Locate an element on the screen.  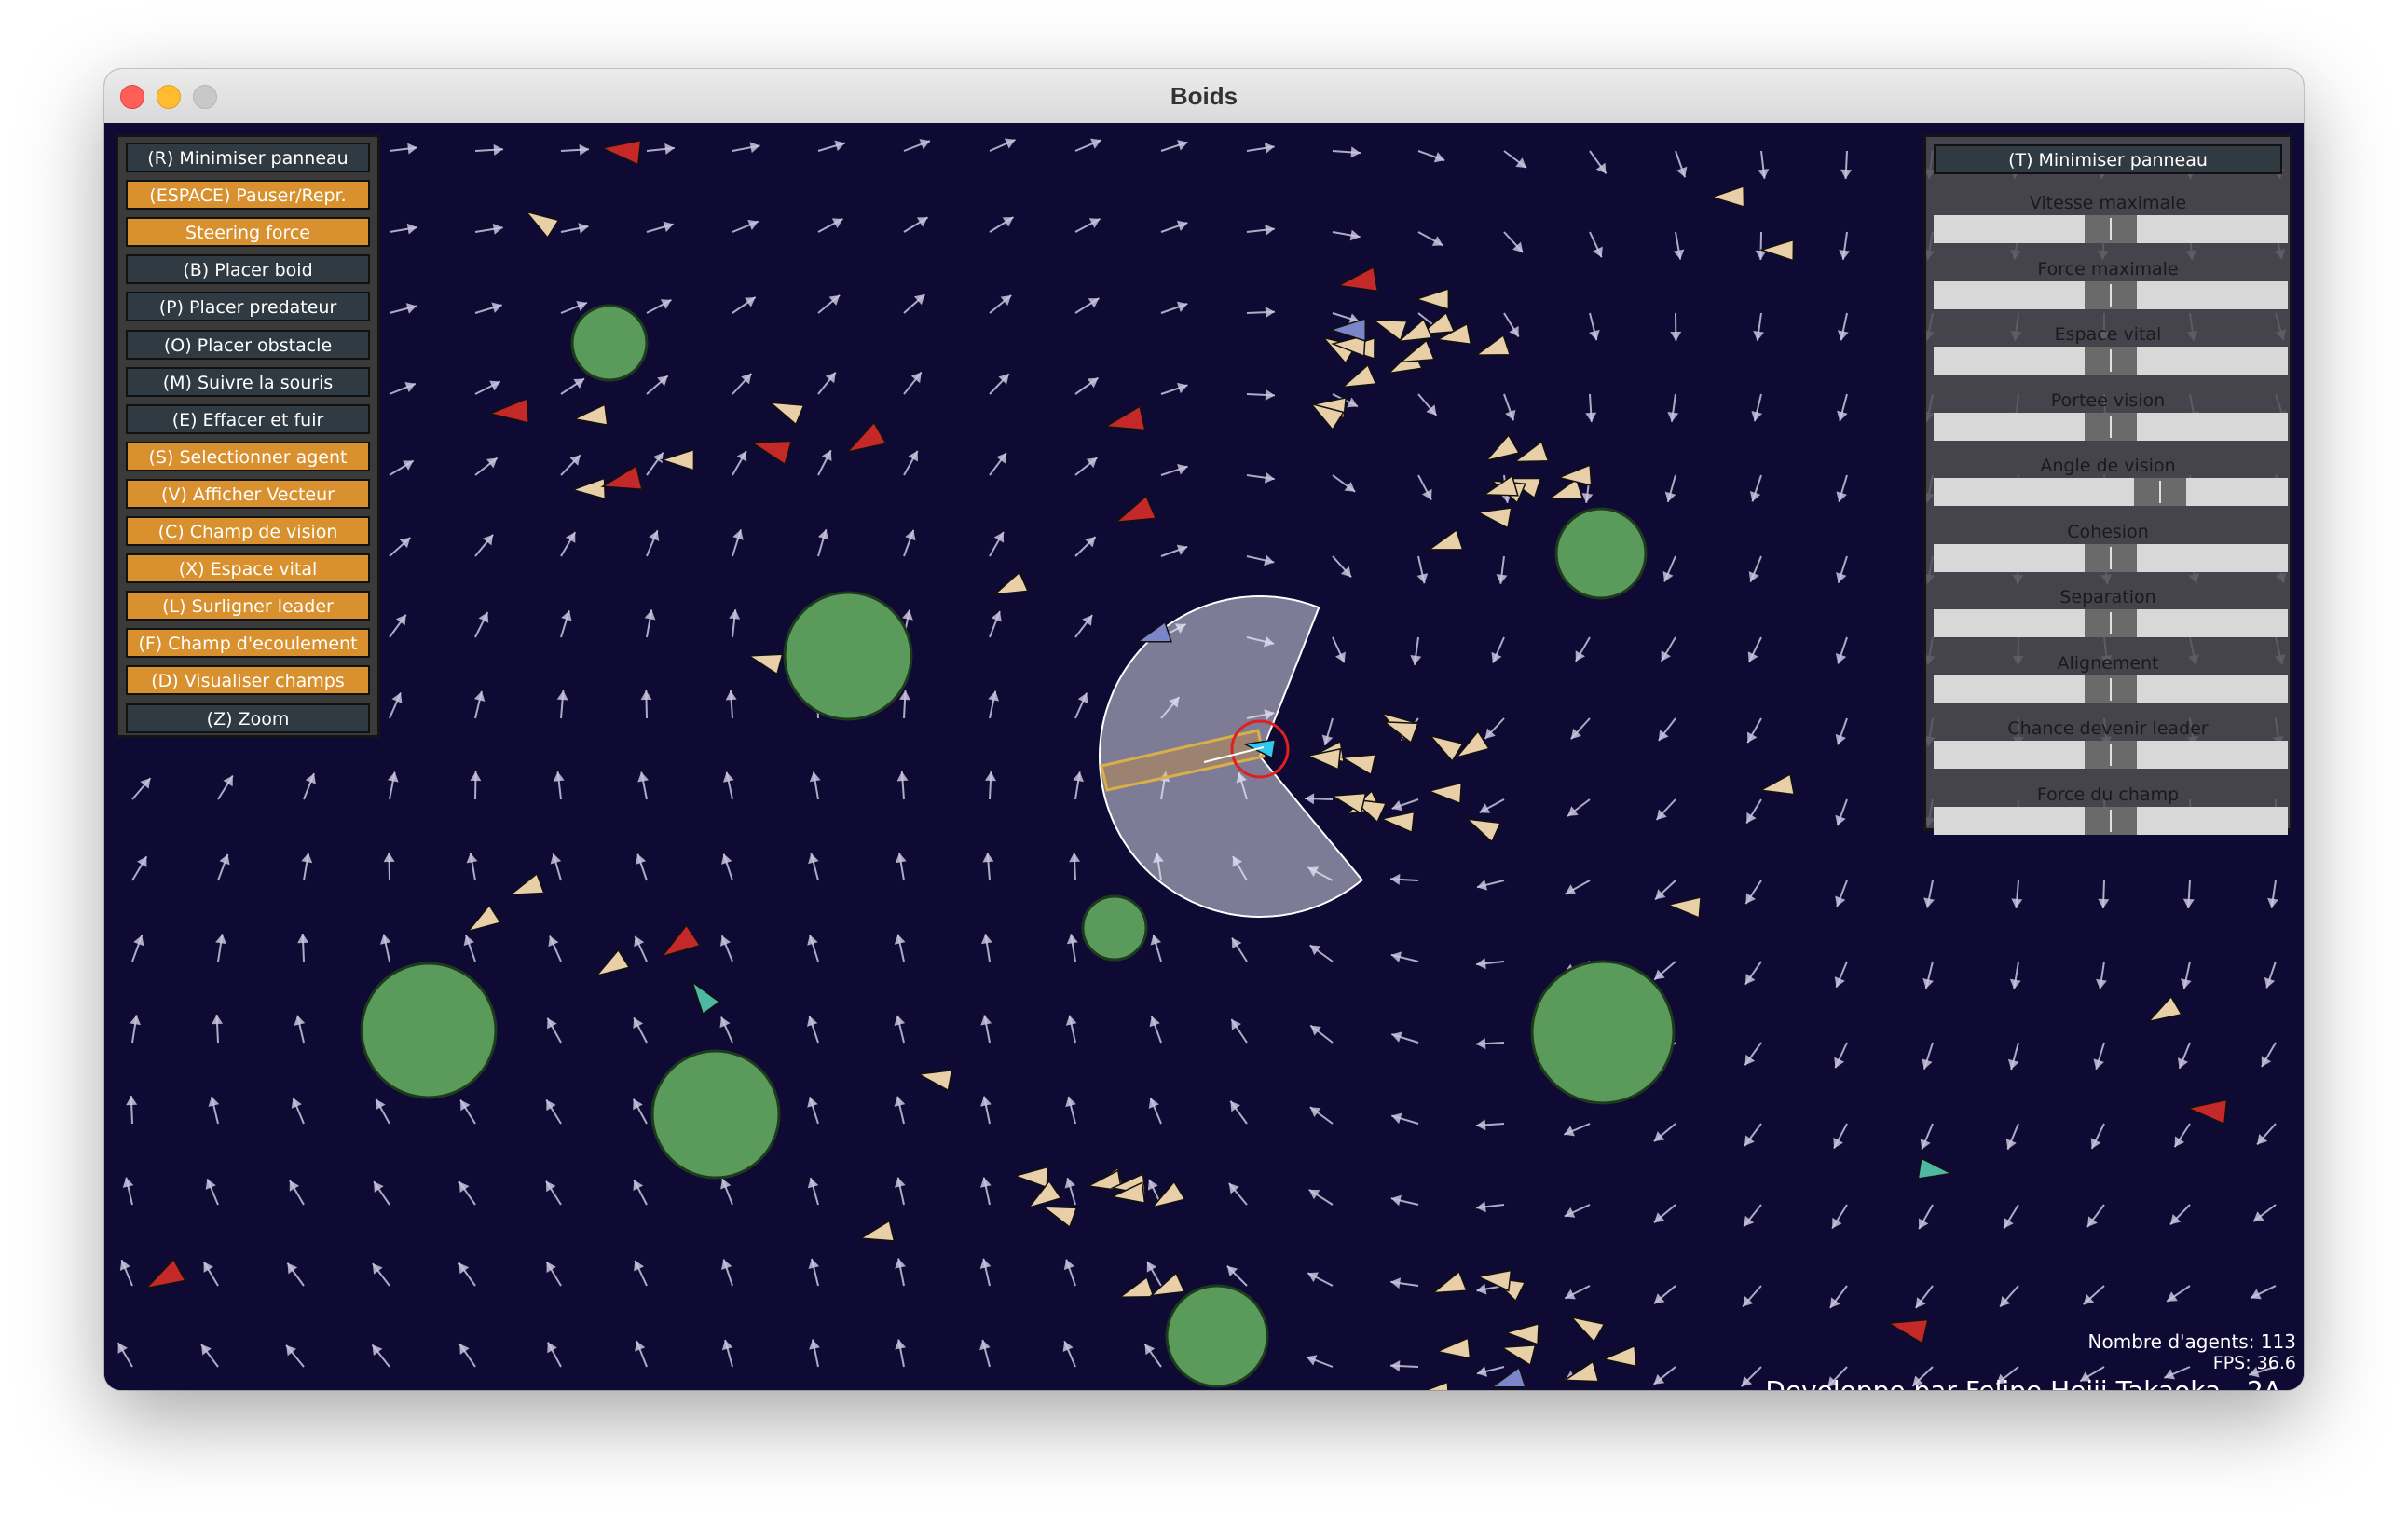
toggle-button-6: (M) Suivre la souris is located at coordinates (248, 381).